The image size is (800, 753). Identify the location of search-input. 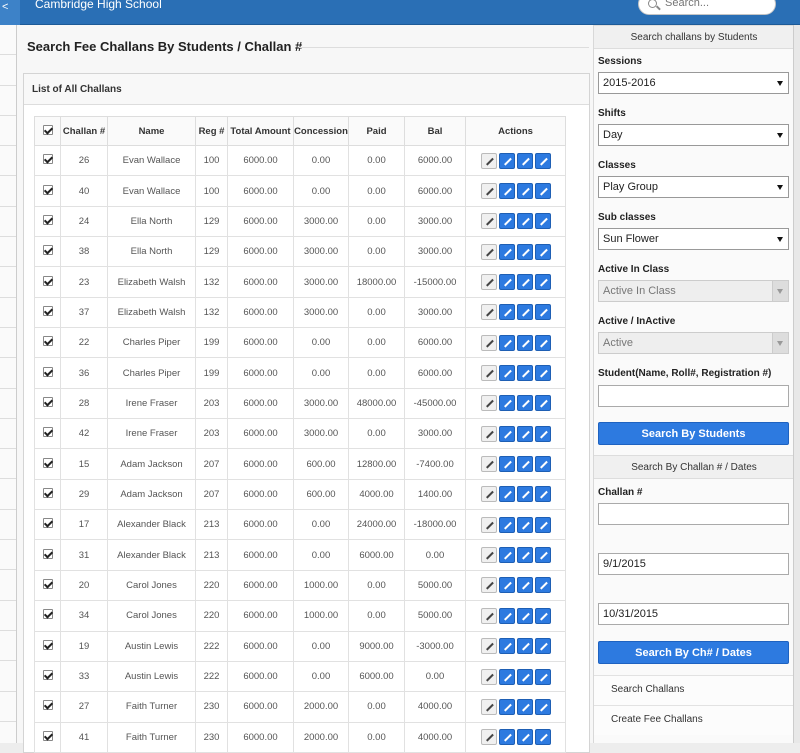
(717, 4).